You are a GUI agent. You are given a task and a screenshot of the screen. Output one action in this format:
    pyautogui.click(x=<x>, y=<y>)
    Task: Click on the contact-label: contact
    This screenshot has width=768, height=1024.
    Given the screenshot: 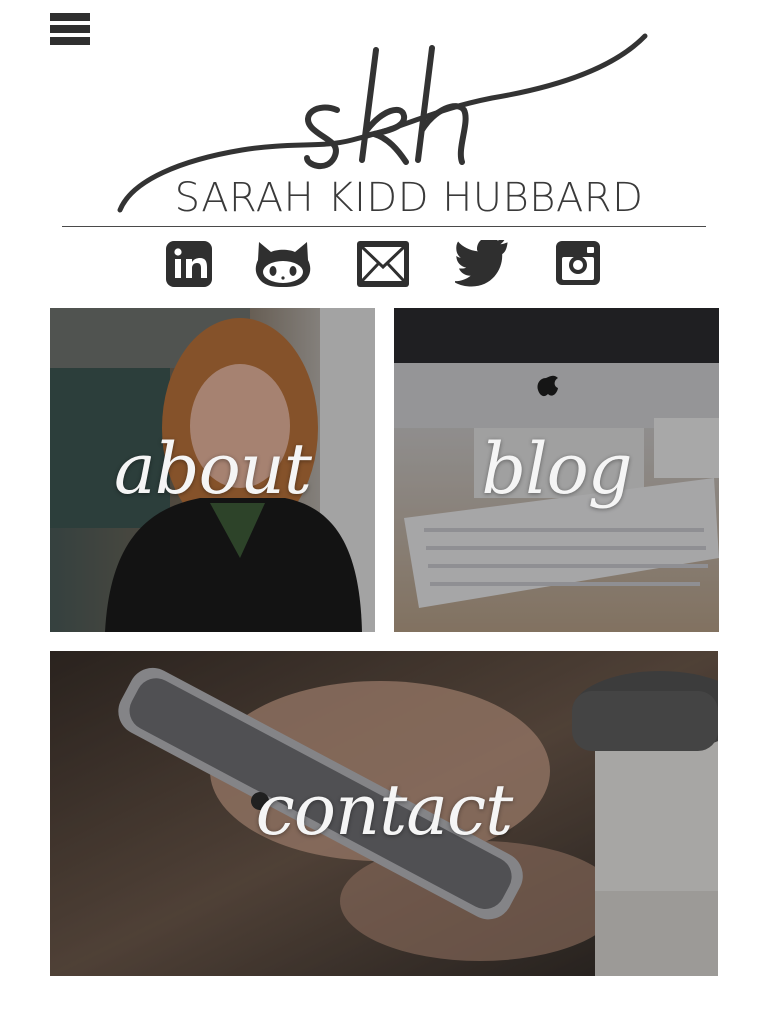 What is the action you would take?
    pyautogui.click(x=384, y=810)
    